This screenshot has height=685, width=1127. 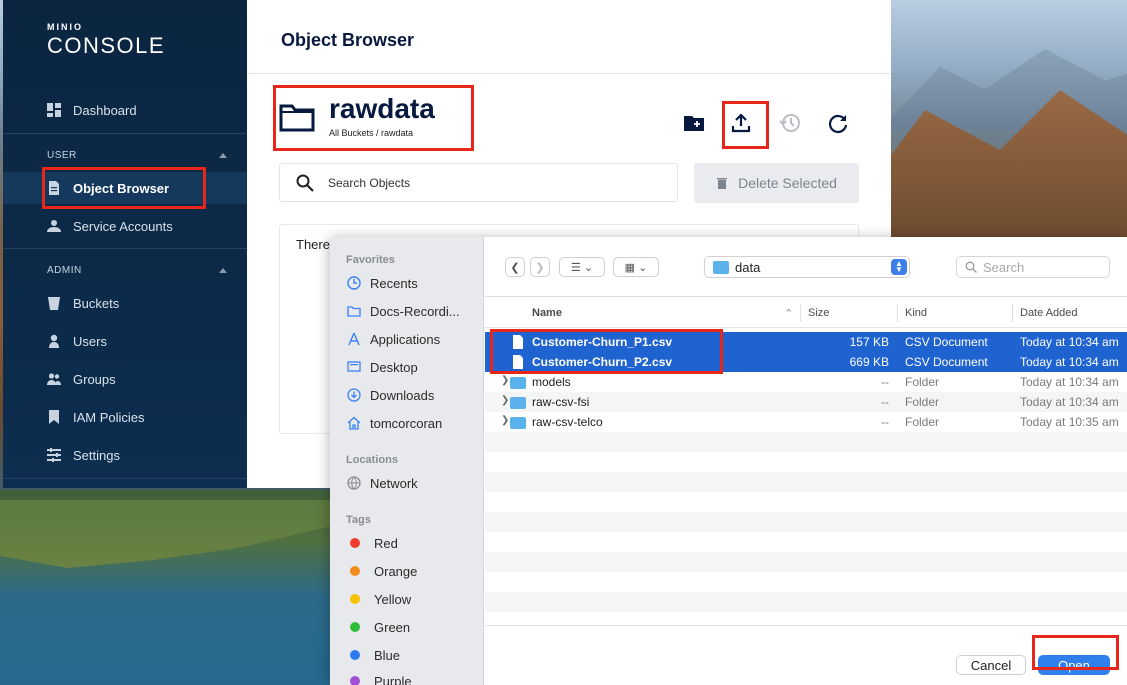 What do you see at coordinates (394, 367) in the screenshot?
I see `sidebar-item-label: Desktop` at bounding box center [394, 367].